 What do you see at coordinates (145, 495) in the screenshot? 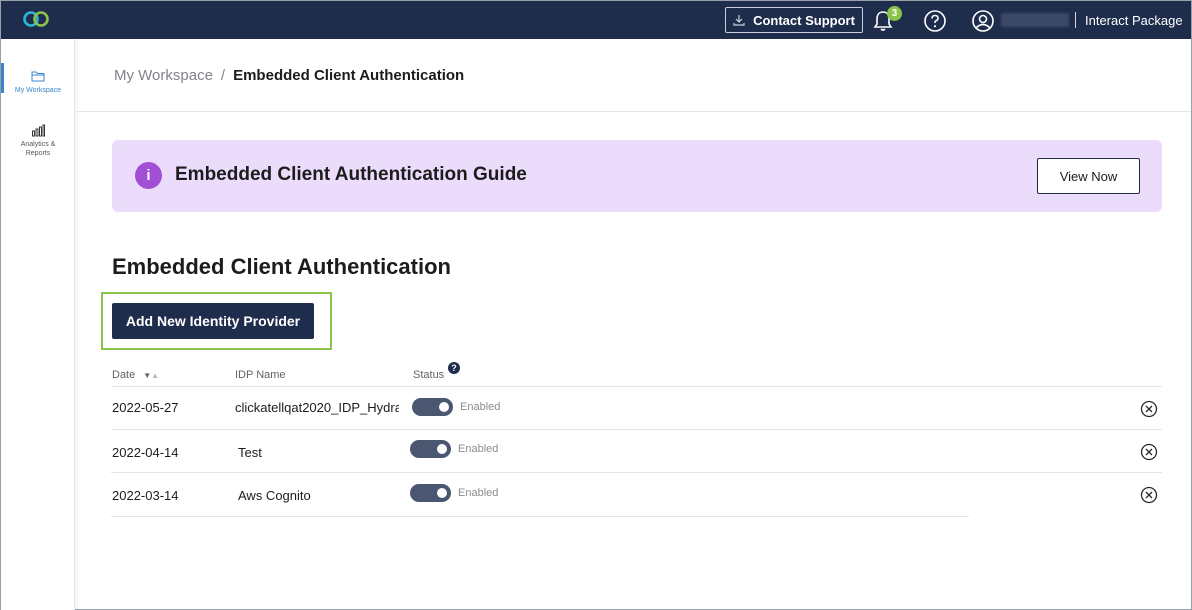
I see `table-cell-date: 2022-03-14` at bounding box center [145, 495].